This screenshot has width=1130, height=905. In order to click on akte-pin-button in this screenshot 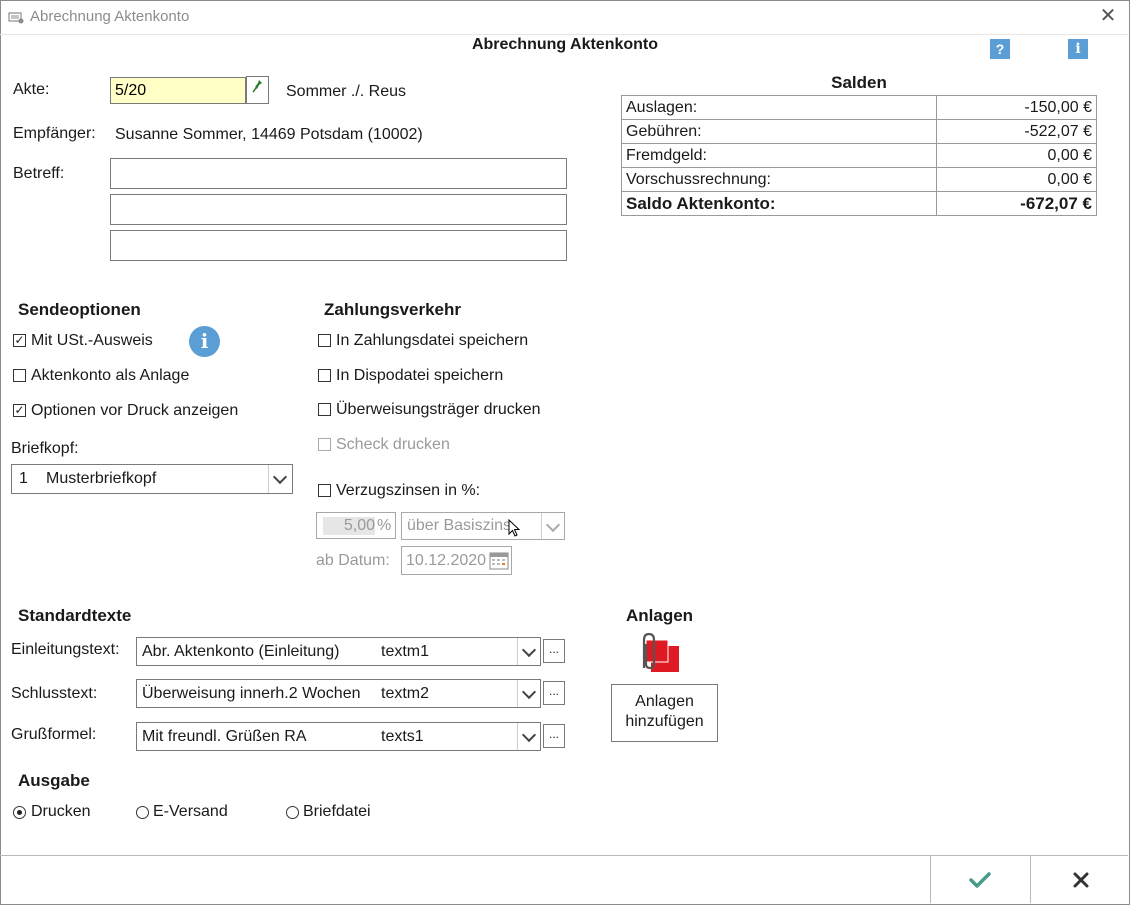, I will do `click(257, 90)`.